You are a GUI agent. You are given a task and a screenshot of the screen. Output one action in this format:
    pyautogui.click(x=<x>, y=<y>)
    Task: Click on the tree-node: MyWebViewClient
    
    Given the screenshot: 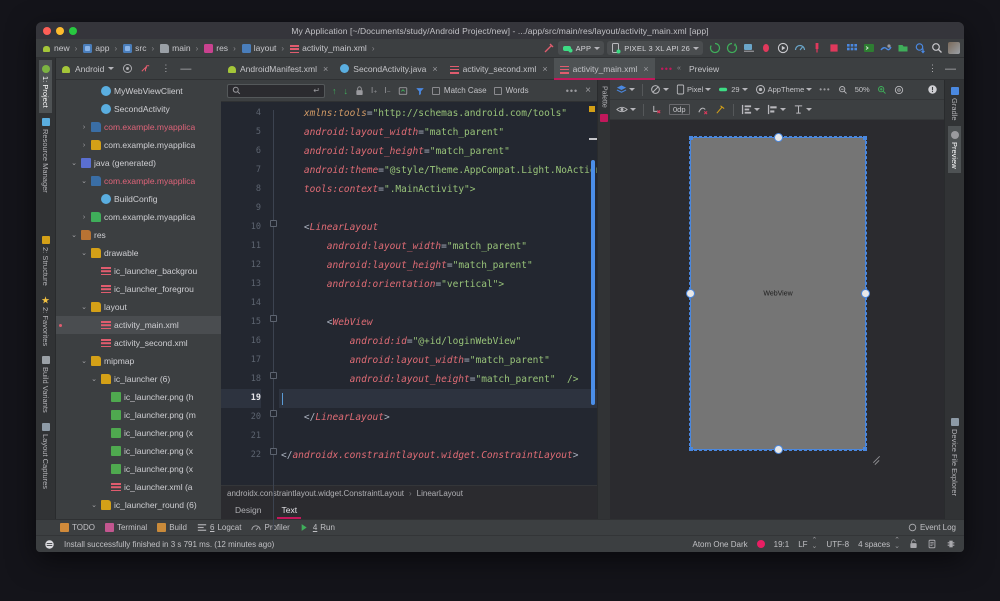 What is the action you would take?
    pyautogui.click(x=138, y=91)
    